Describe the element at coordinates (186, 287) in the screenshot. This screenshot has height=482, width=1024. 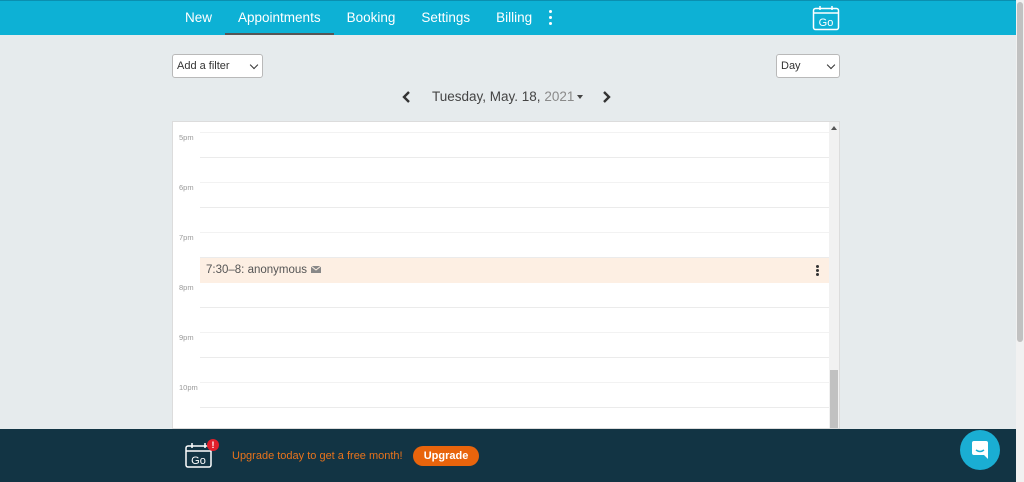
I see `hour-label: 8pm` at that location.